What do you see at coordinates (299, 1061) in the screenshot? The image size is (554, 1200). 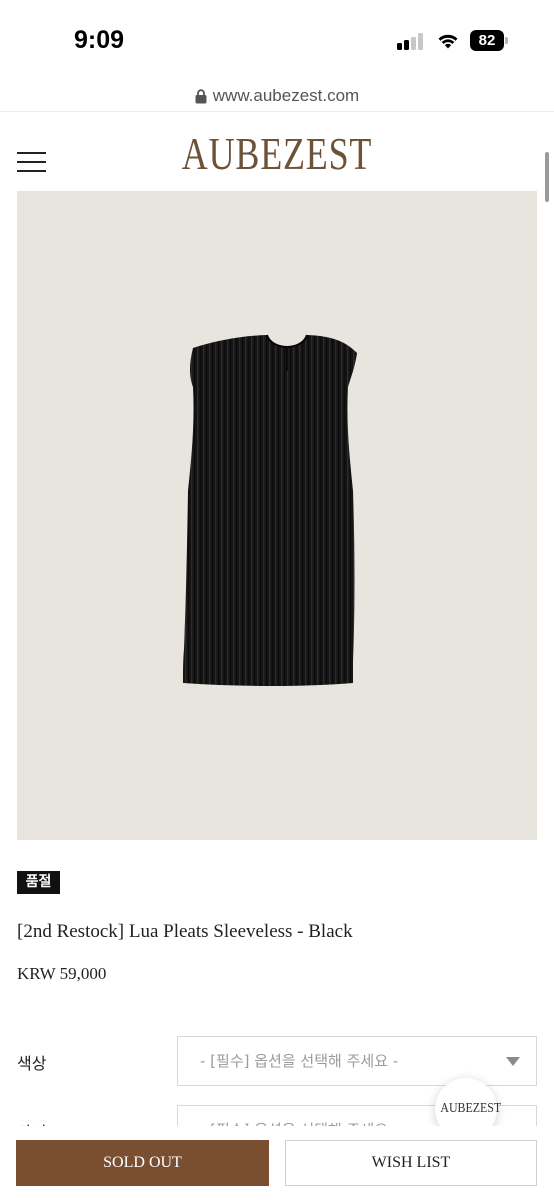 I see `color-select-placeholder: - [필수] 옵션을 선택해 주세요 -` at bounding box center [299, 1061].